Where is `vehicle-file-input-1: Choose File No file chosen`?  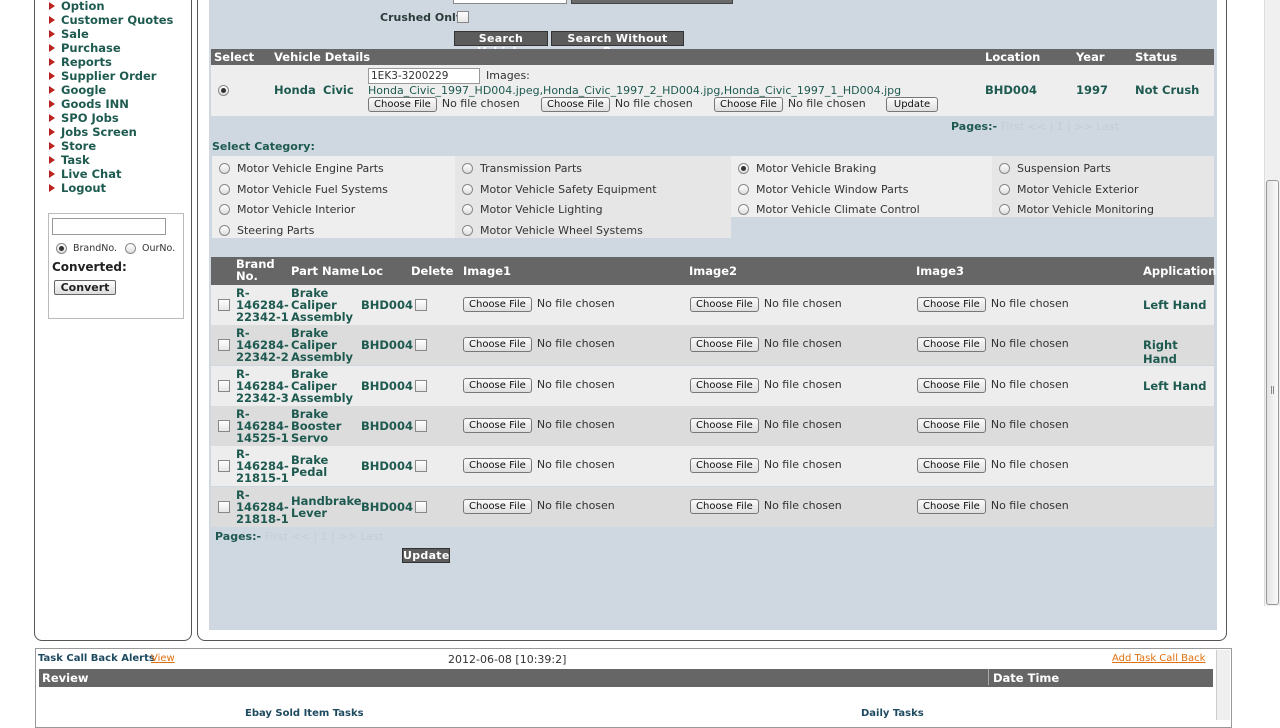 vehicle-file-input-1: Choose File No file chosen is located at coordinates (444, 104).